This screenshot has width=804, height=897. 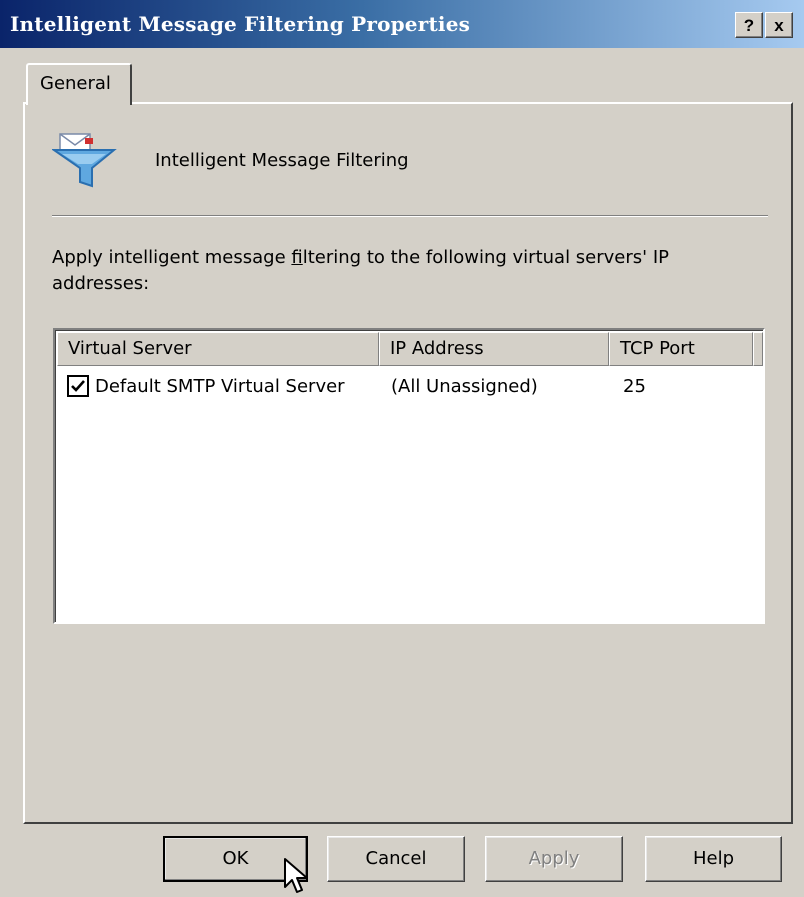 What do you see at coordinates (758, 349) in the screenshot?
I see `column-header-filler` at bounding box center [758, 349].